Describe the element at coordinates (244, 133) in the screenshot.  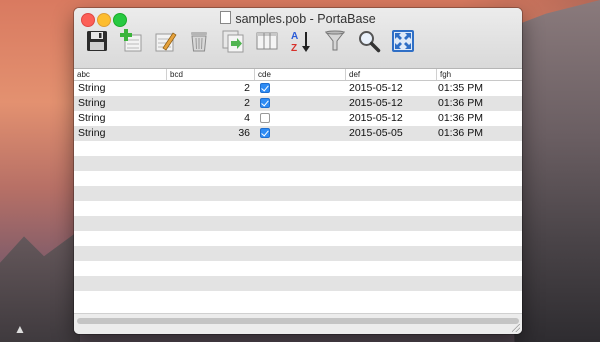
I see `cell-bcd: 36` at that location.